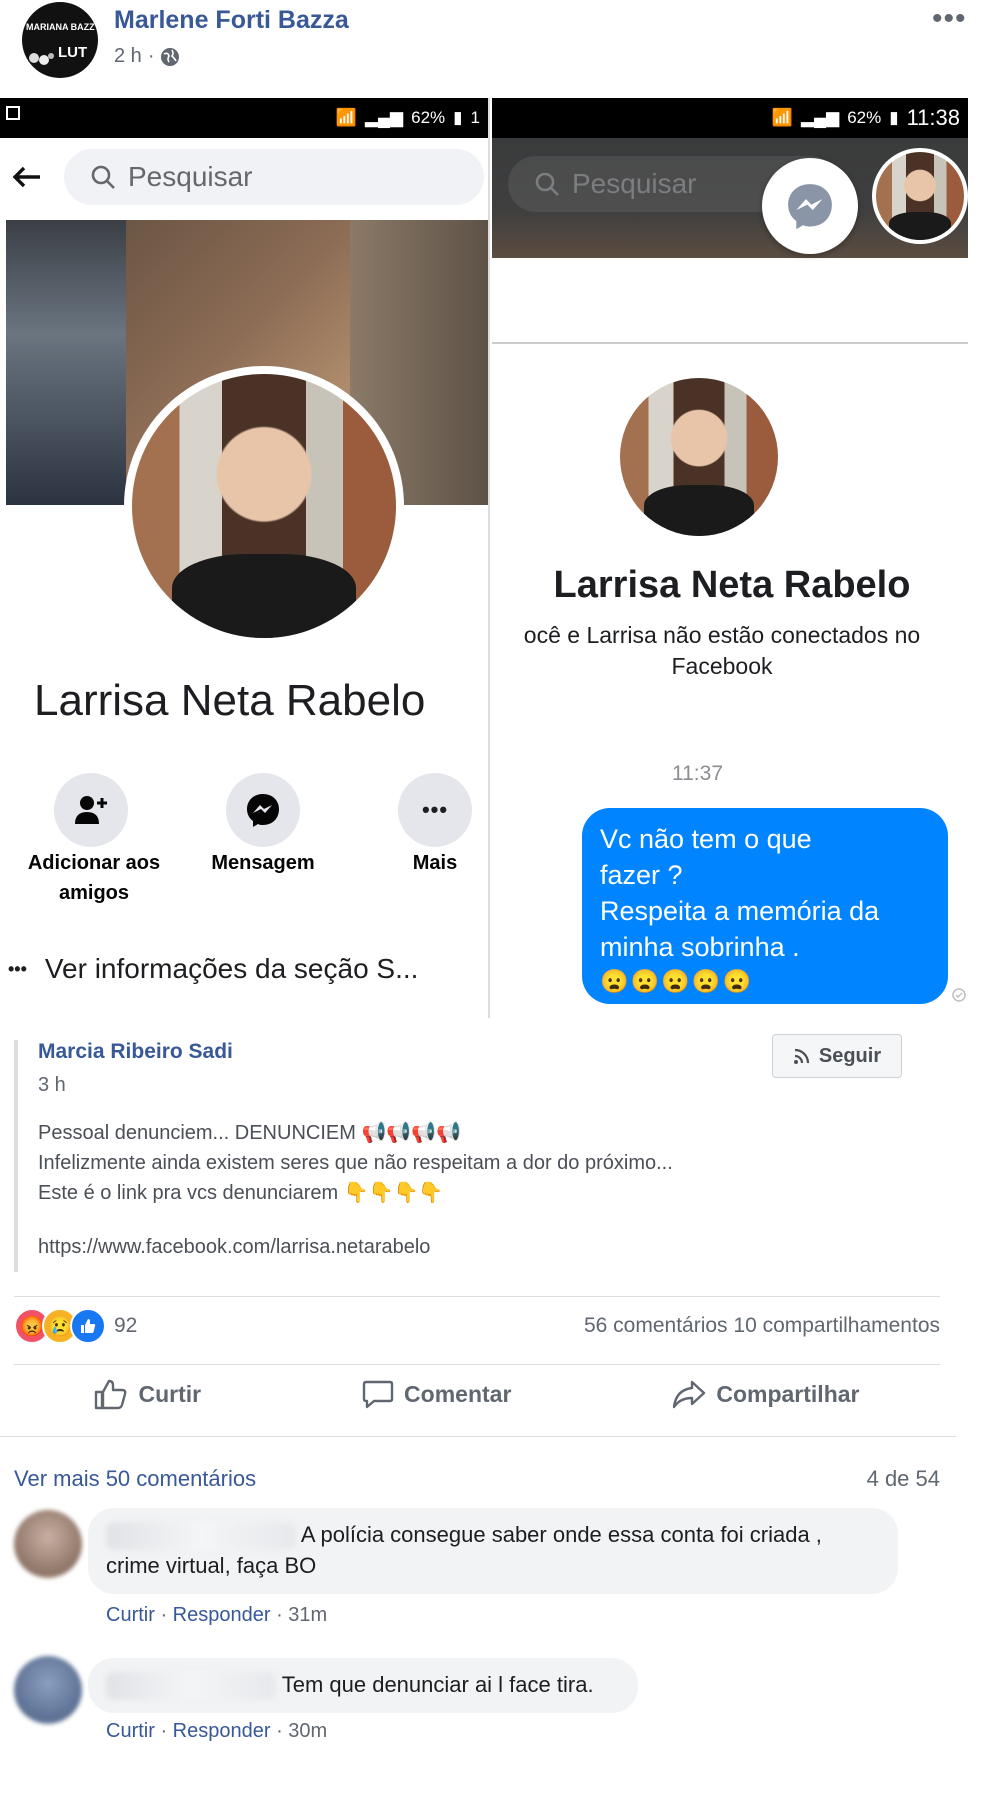 The height and width of the screenshot is (1799, 984). Describe the element at coordinates (766, 1394) in the screenshot. I see `share-button: Compartilhar` at that location.